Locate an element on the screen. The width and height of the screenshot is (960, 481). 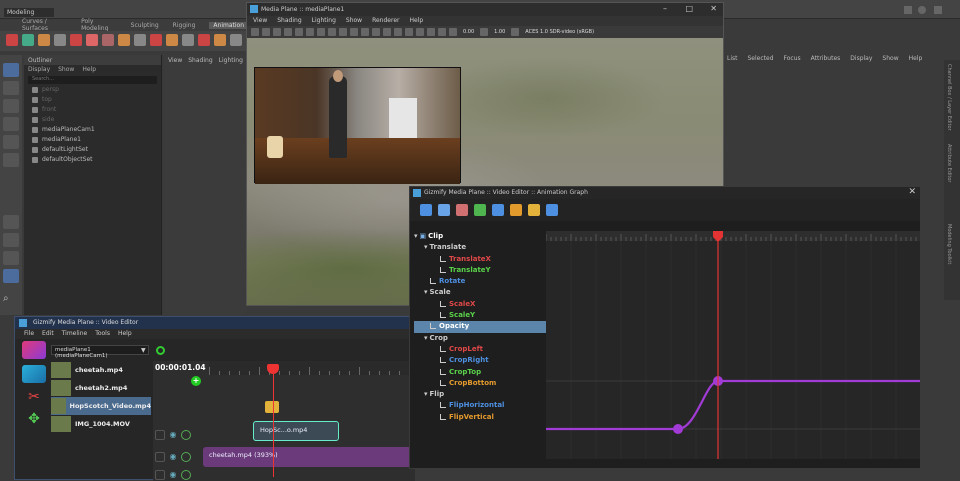
help-icon is located at coordinates (938, 10).